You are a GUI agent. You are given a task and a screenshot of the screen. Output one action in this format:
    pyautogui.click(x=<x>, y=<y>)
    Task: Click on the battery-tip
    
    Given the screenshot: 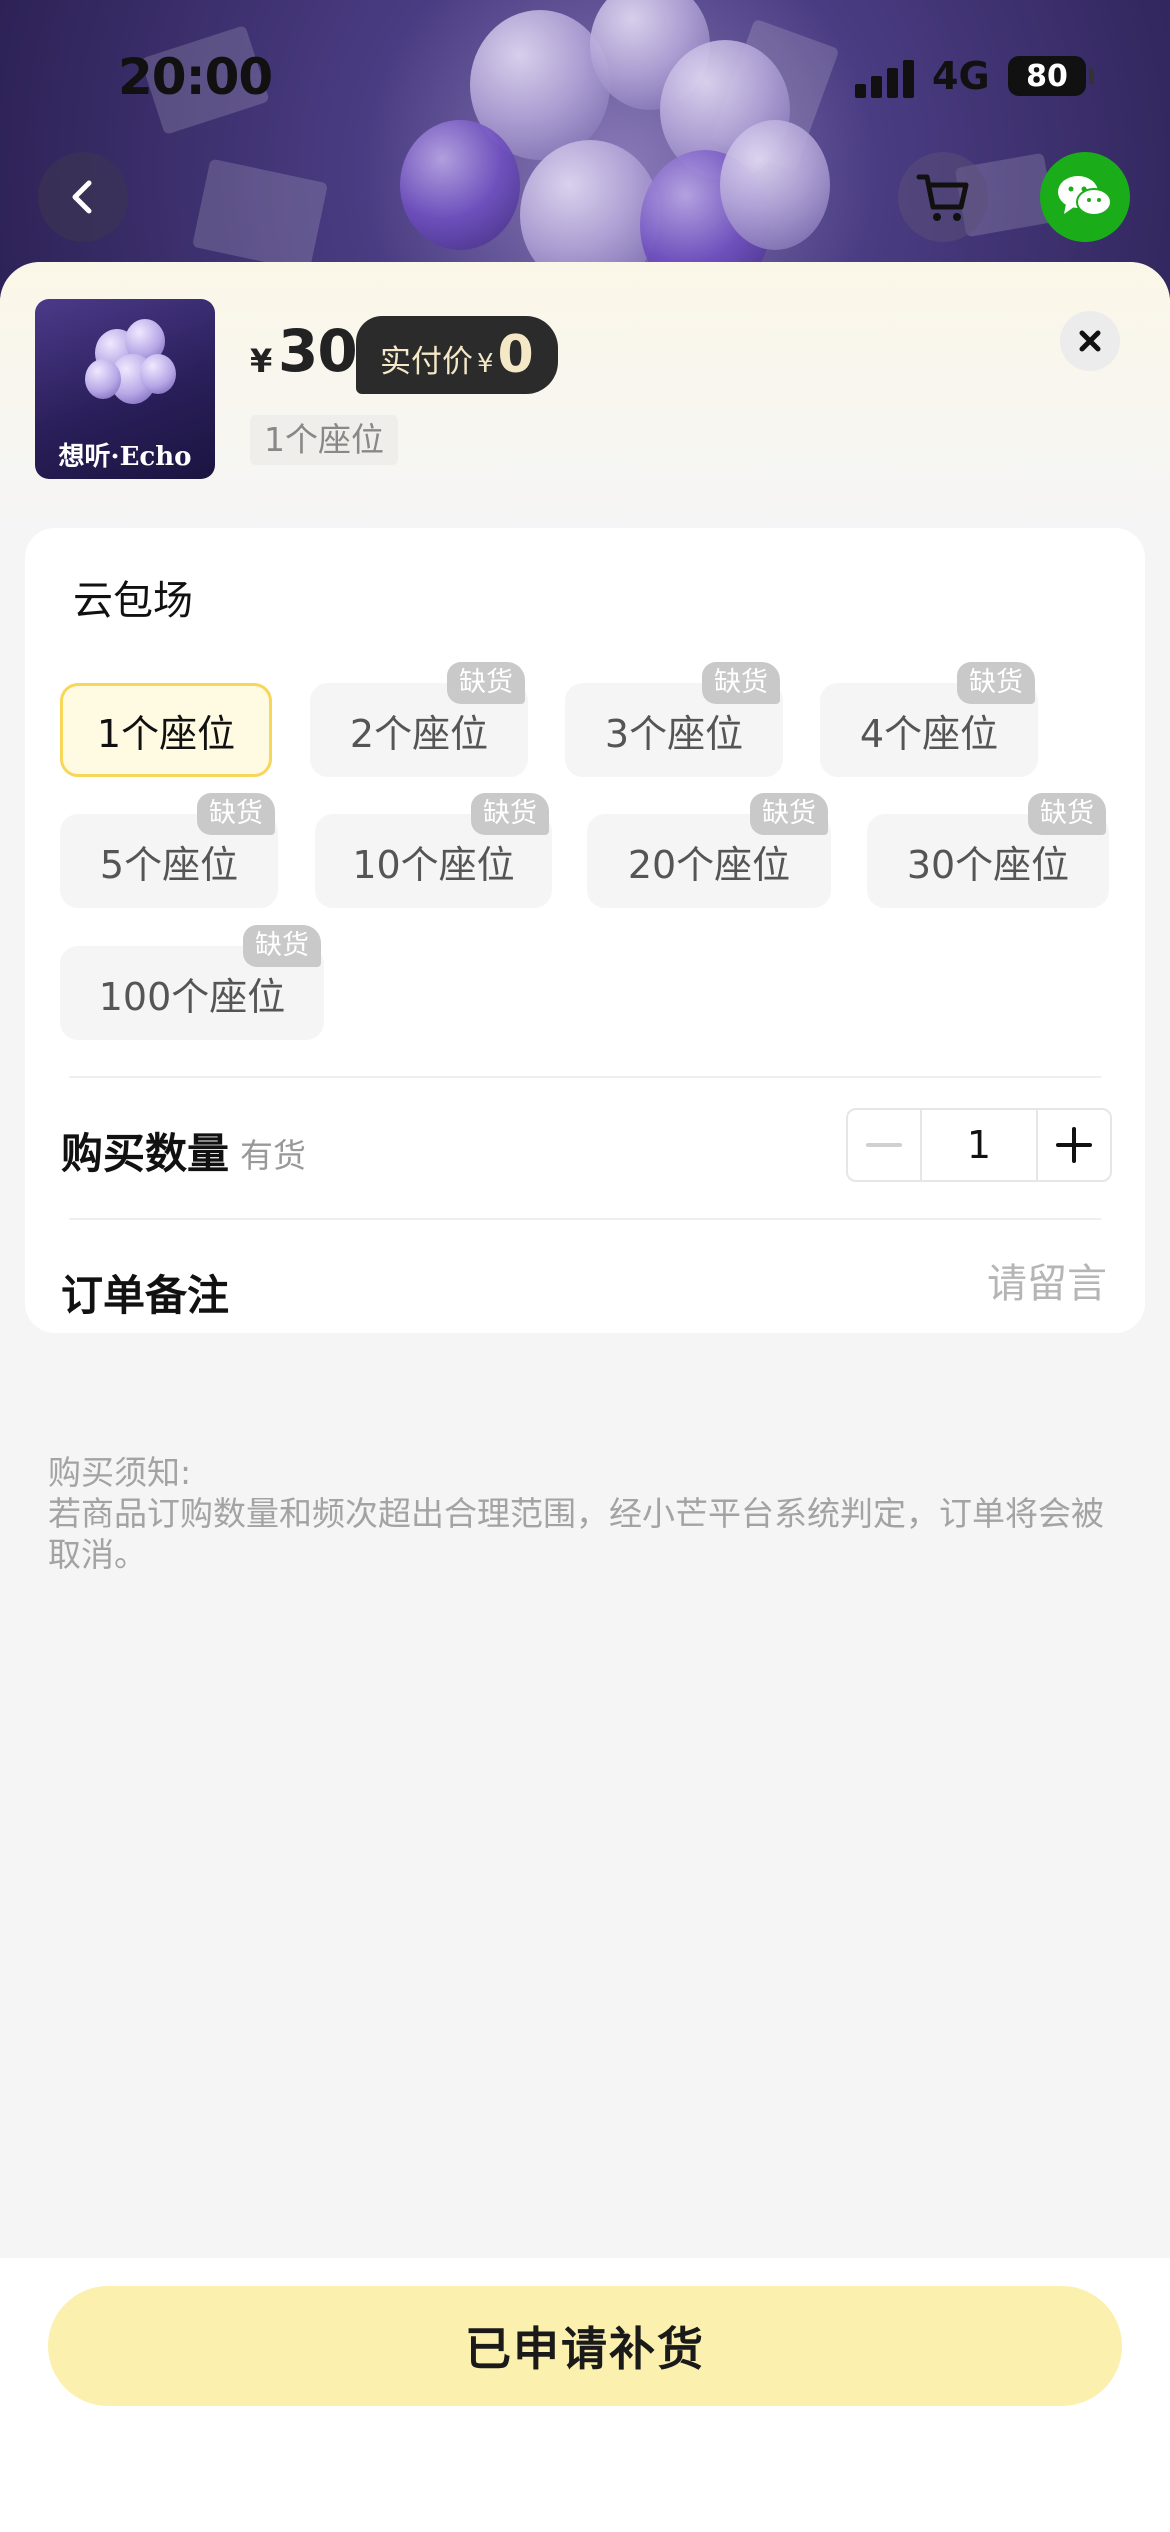 What is the action you would take?
    pyautogui.click(x=1091, y=76)
    